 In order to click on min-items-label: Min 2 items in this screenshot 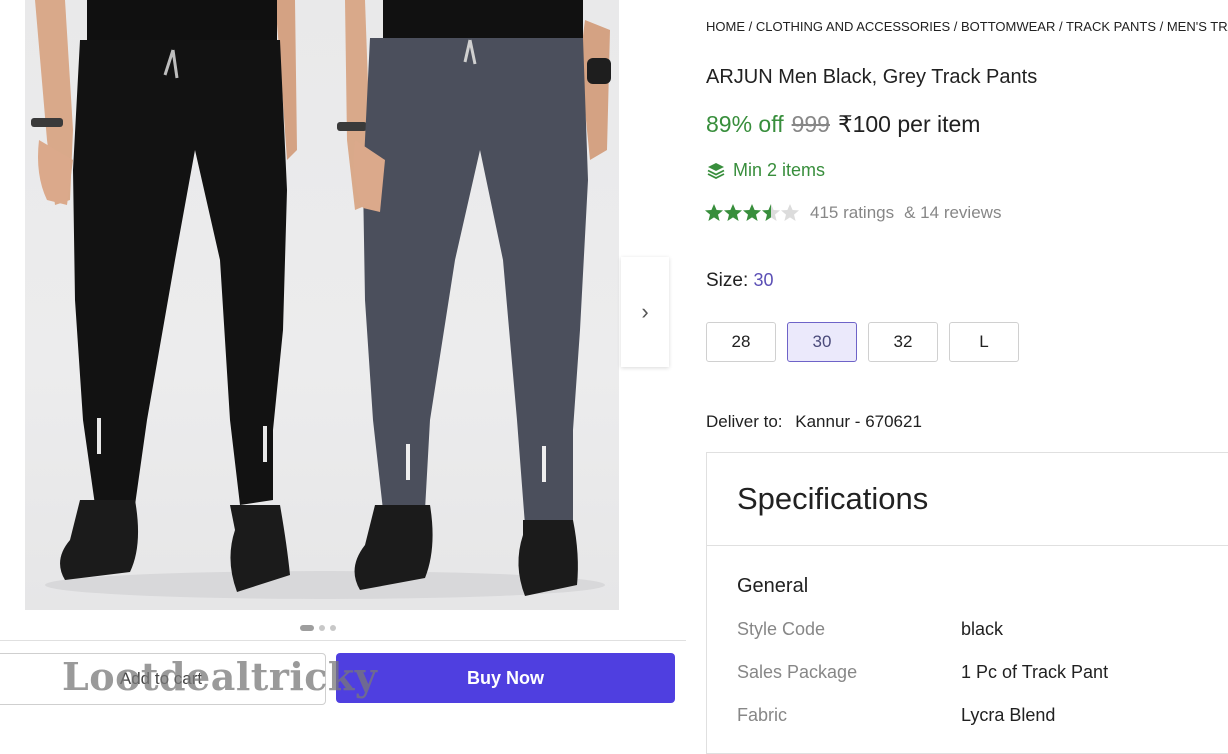, I will do `click(779, 170)`.